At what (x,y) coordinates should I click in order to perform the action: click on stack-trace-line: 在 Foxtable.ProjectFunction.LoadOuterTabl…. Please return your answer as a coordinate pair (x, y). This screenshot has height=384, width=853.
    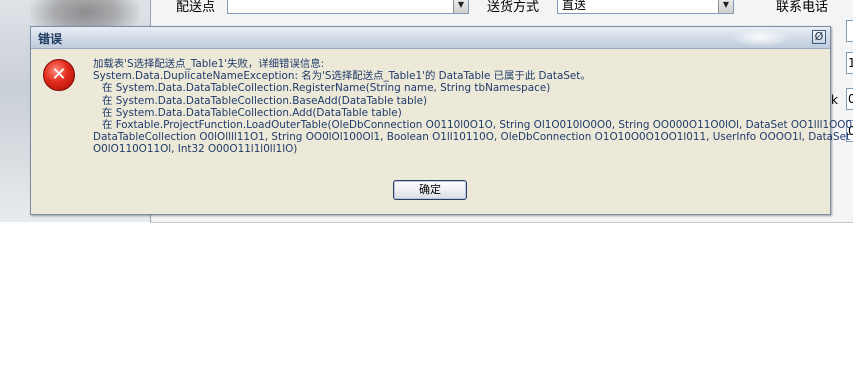
    Looking at the image, I should click on (477, 125).